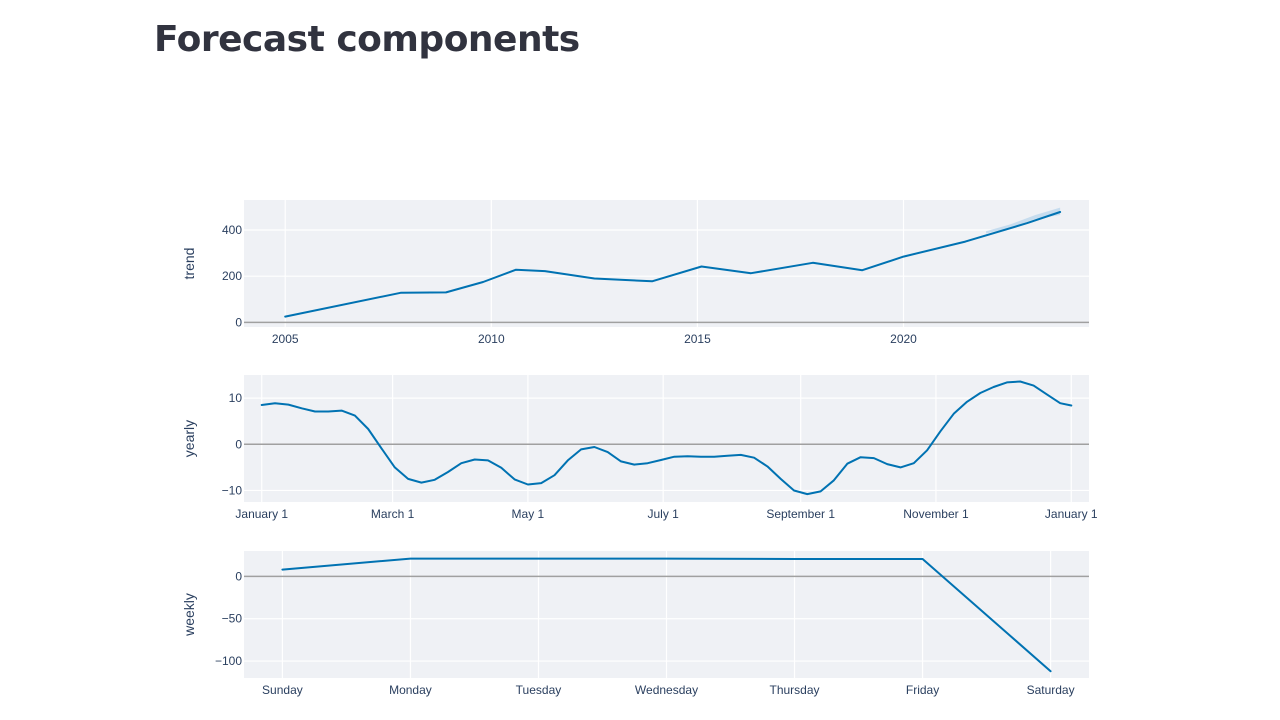 This screenshot has width=1280, height=720. What do you see at coordinates (922, 690) in the screenshot?
I see `x-tick-label: Friday` at bounding box center [922, 690].